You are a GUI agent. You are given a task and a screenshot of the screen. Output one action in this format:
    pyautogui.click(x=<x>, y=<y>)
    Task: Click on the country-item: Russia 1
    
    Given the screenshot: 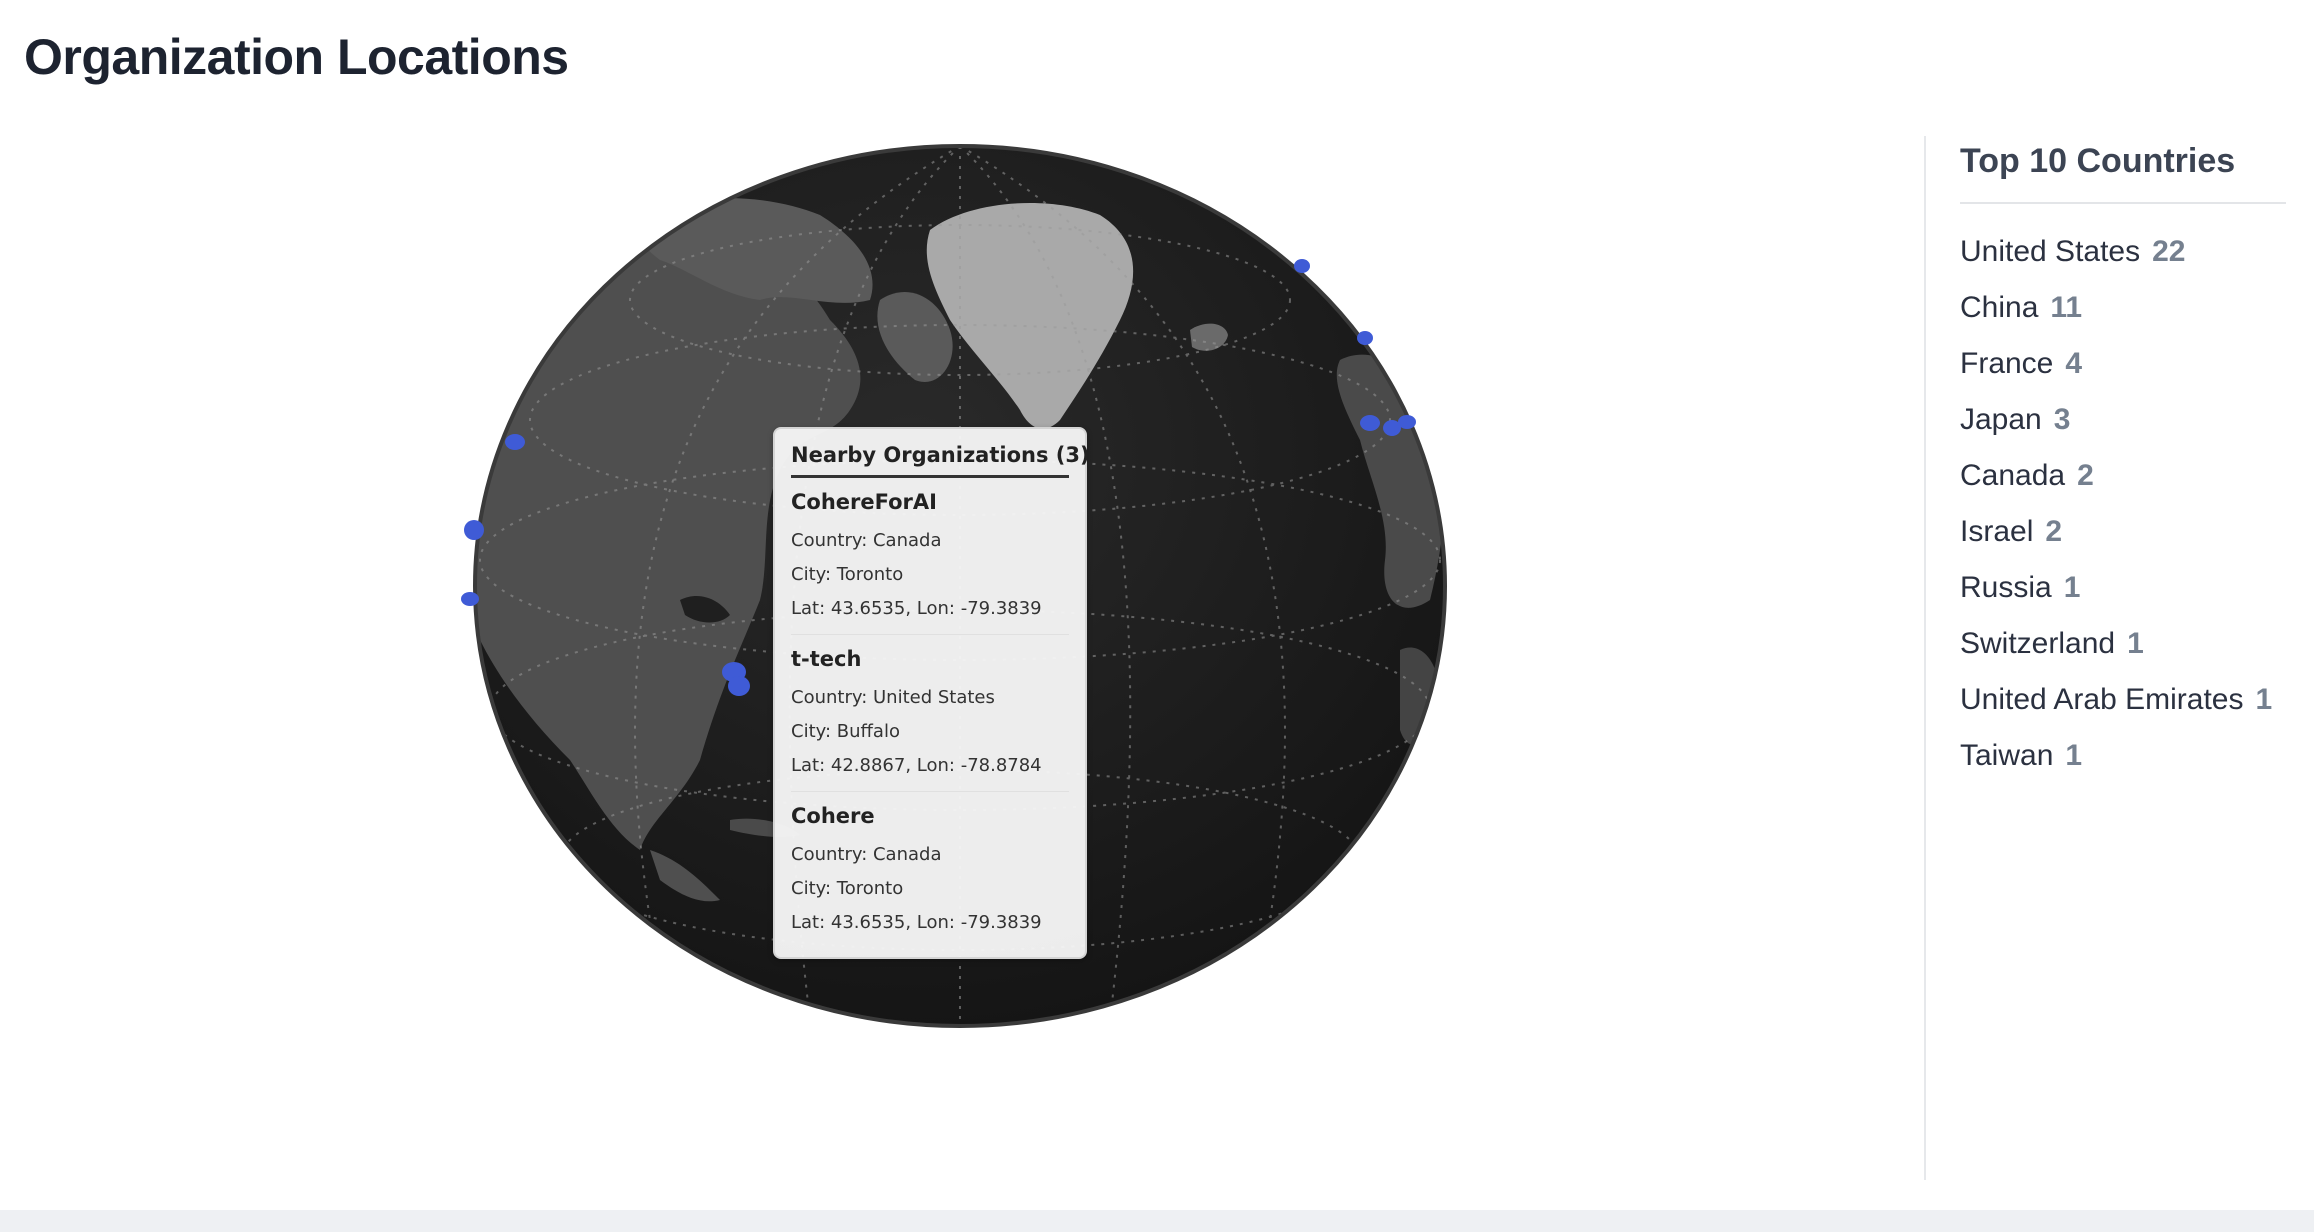 What is the action you would take?
    pyautogui.click(x=2116, y=588)
    